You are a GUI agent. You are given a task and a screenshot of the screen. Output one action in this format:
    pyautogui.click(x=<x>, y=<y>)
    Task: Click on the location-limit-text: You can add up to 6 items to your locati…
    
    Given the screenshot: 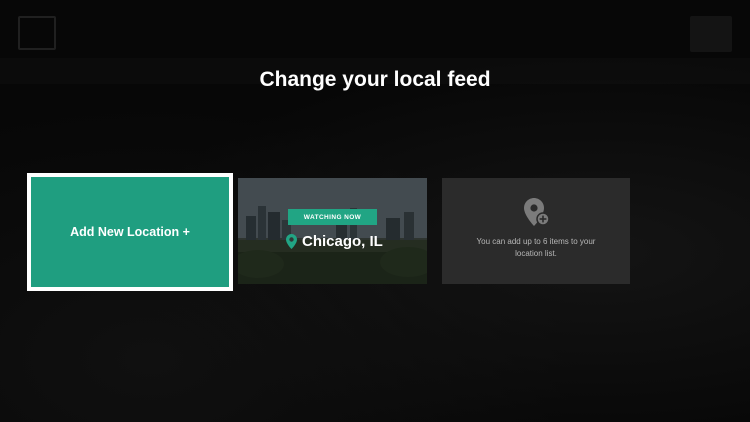 What is the action you would take?
    pyautogui.click(x=536, y=247)
    